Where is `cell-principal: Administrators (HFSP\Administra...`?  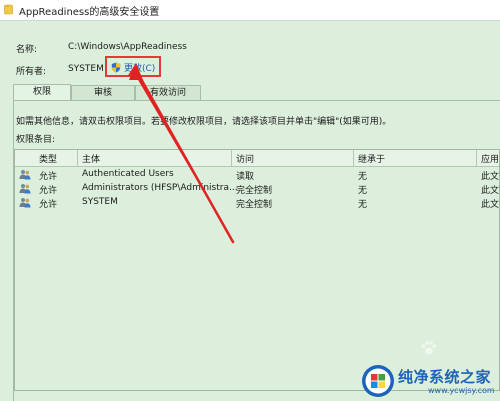 cell-principal: Administrators (HFSP\Administra... is located at coordinates (160, 188).